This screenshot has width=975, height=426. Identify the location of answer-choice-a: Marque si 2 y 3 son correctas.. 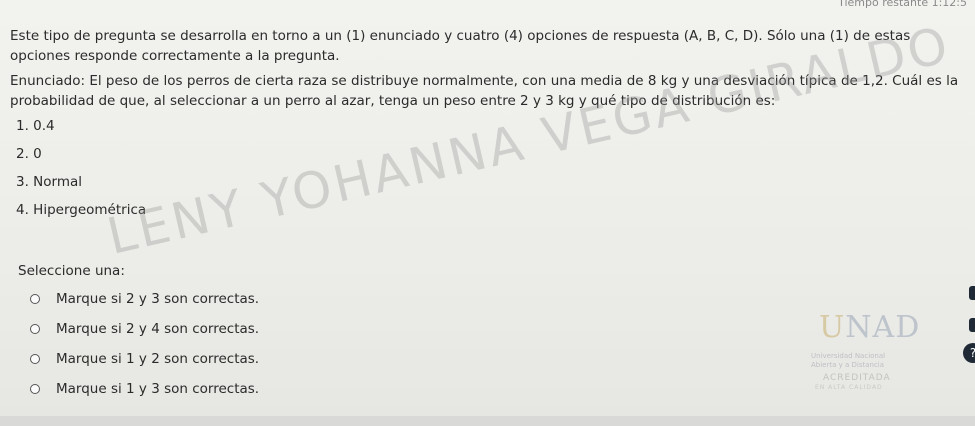
(144, 299).